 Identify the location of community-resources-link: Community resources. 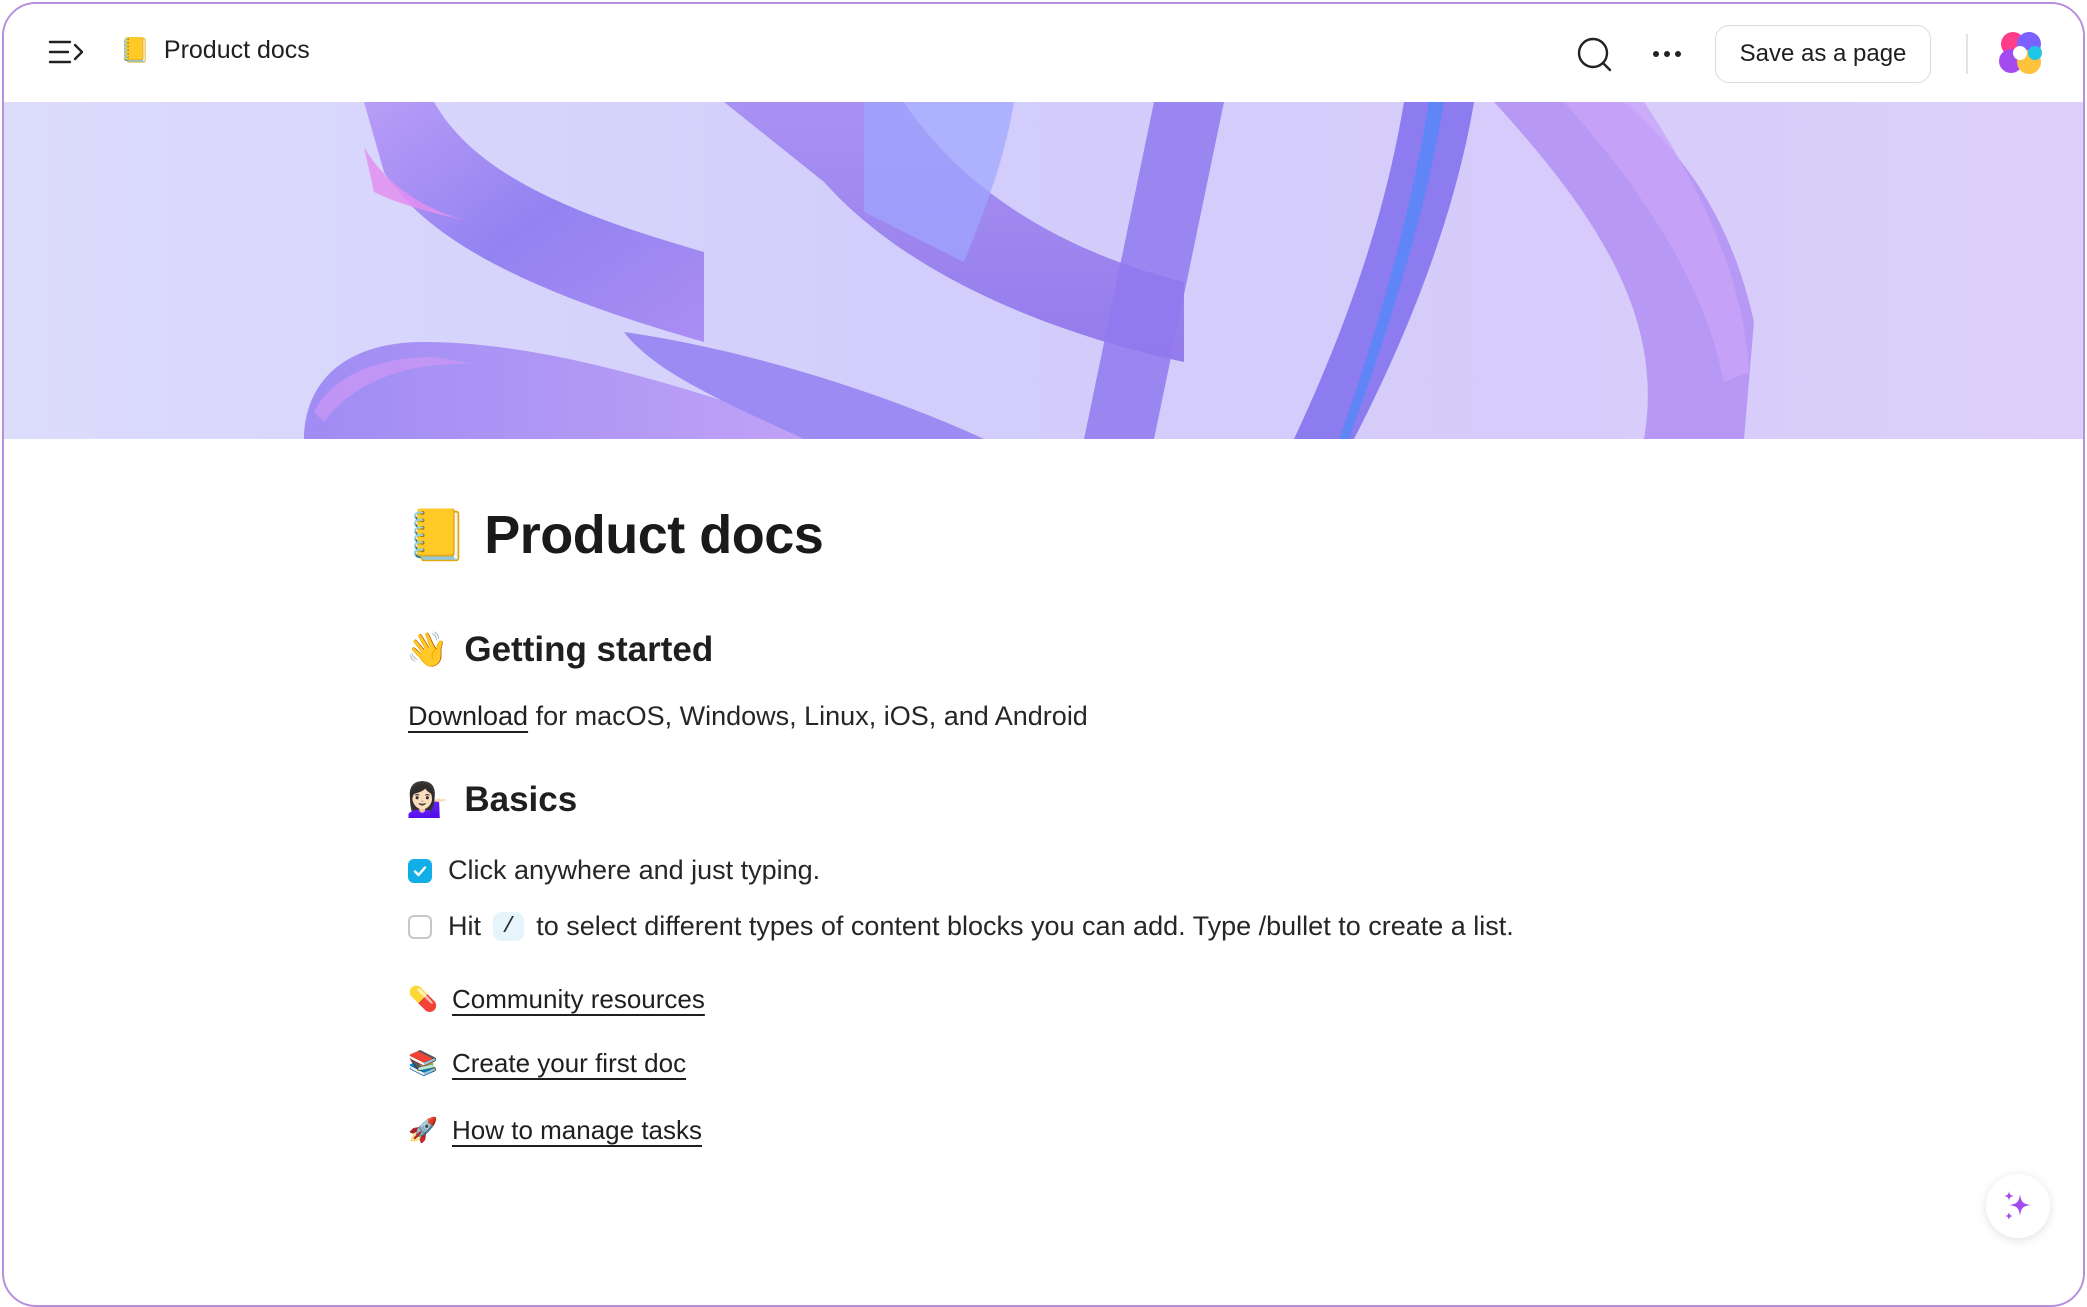
(578, 999).